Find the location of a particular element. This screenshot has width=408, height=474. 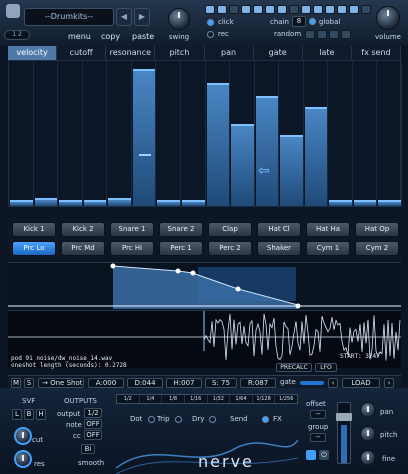

rec-toggle is located at coordinates (210, 34).